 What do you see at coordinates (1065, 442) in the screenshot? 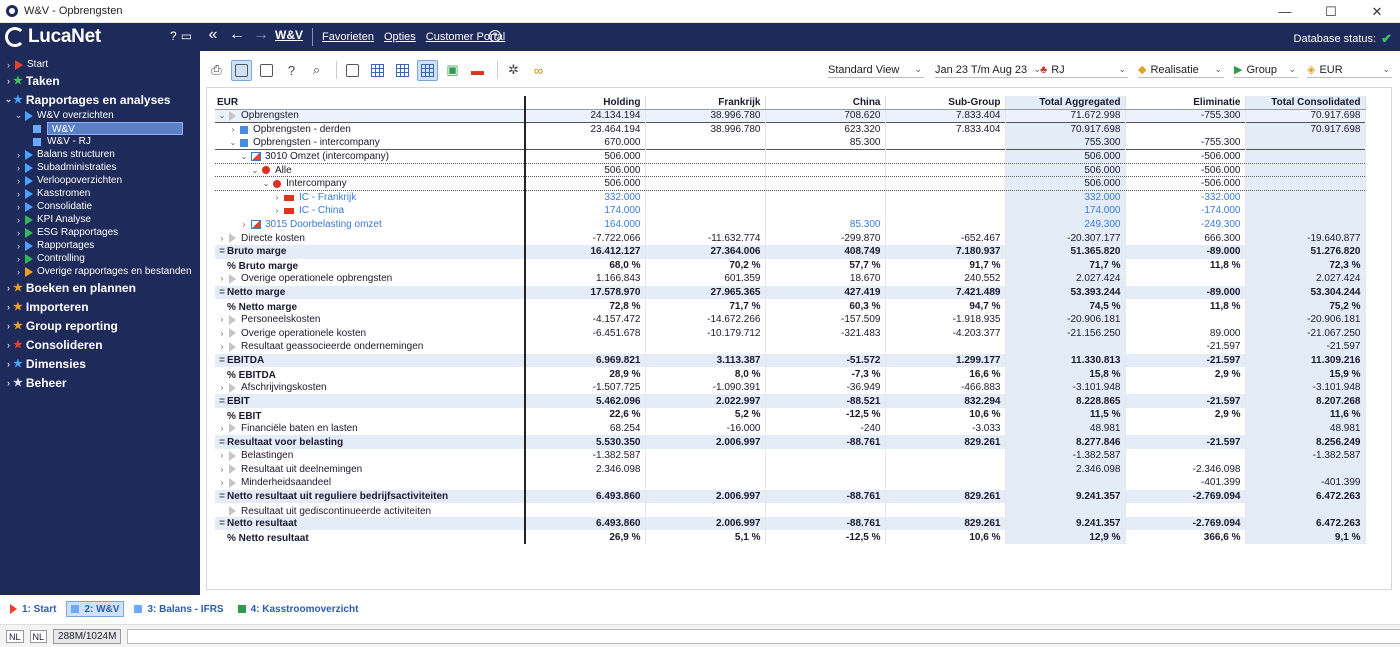
I see `value-cell: 8.277.846` at bounding box center [1065, 442].